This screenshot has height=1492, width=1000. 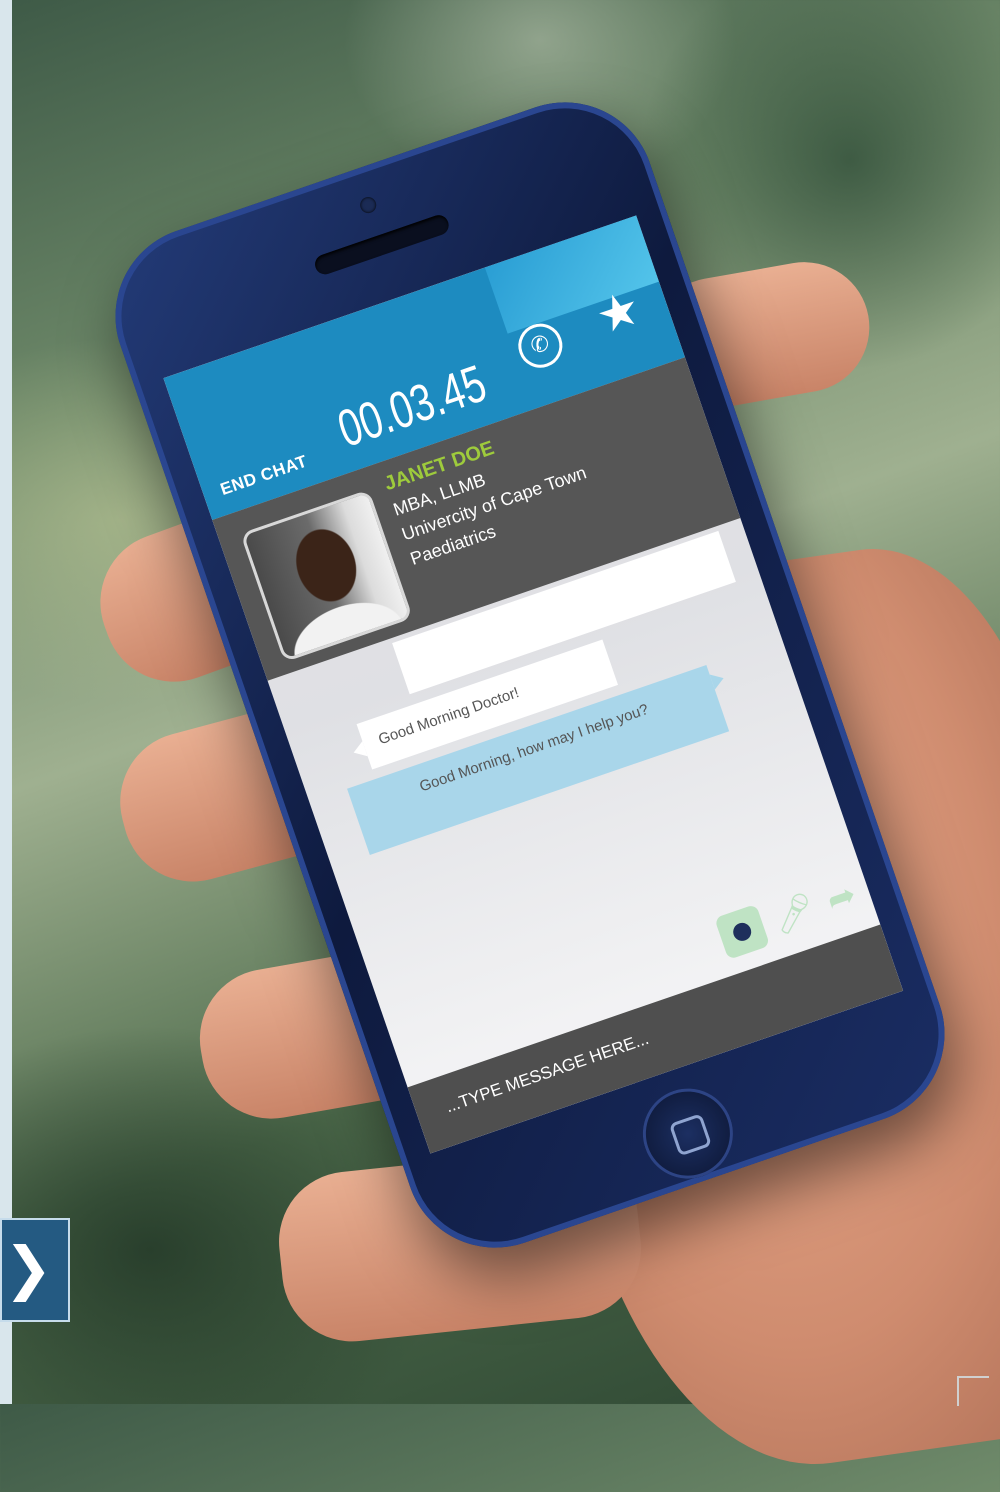 What do you see at coordinates (690, 1135) in the screenshot?
I see `home-square-icon` at bounding box center [690, 1135].